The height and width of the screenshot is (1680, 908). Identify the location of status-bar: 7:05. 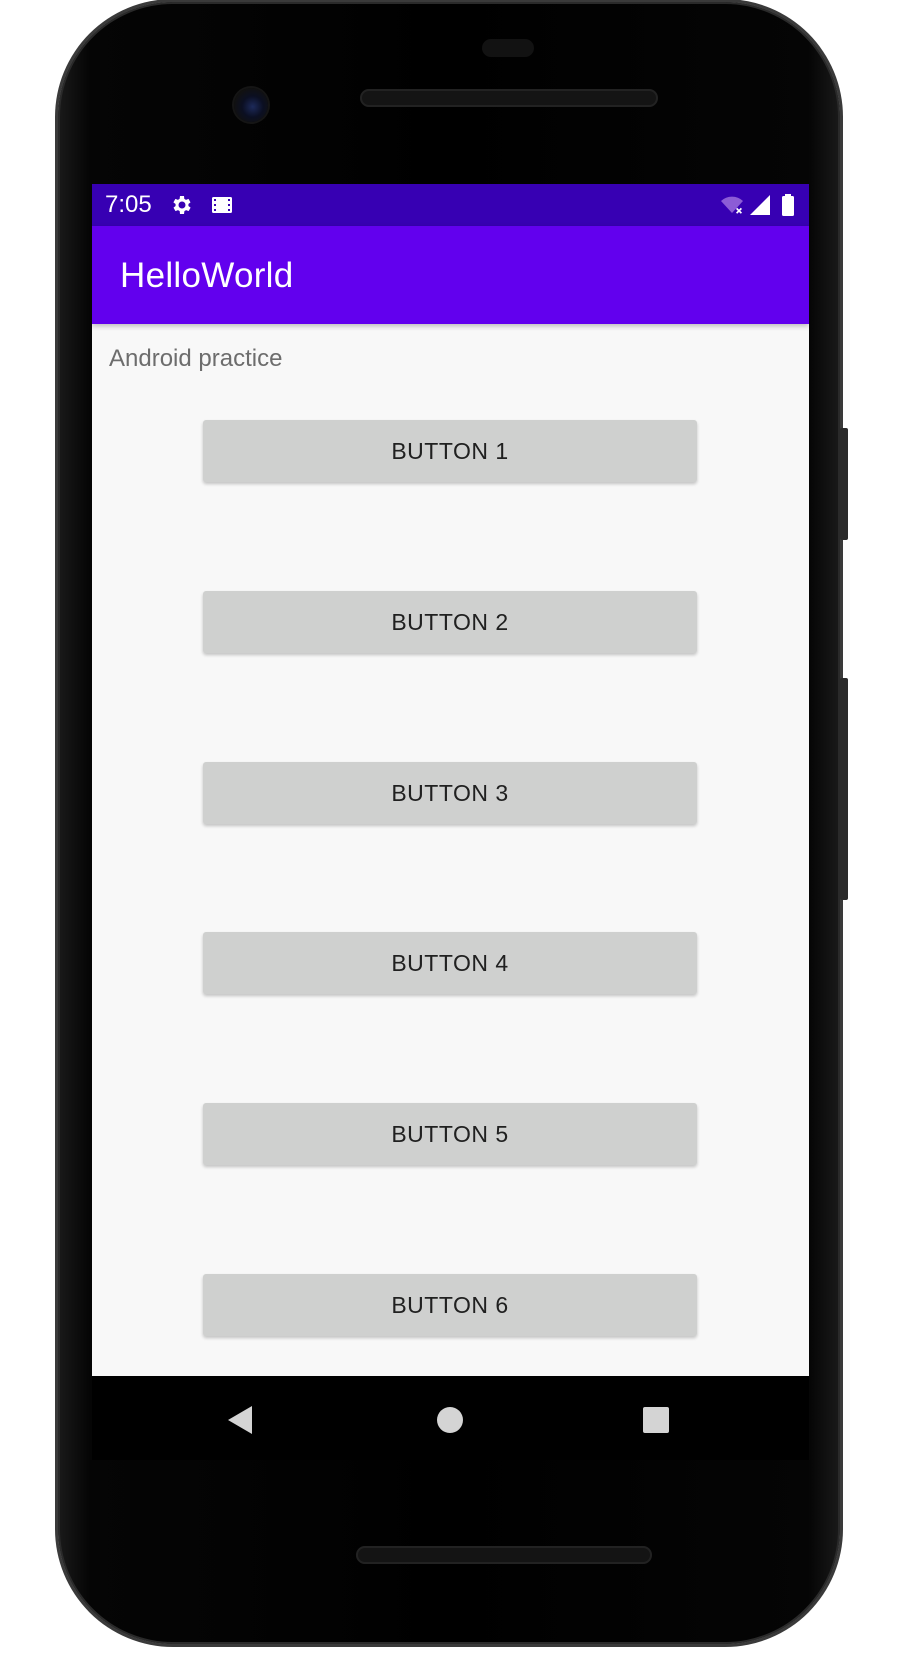
(450, 205).